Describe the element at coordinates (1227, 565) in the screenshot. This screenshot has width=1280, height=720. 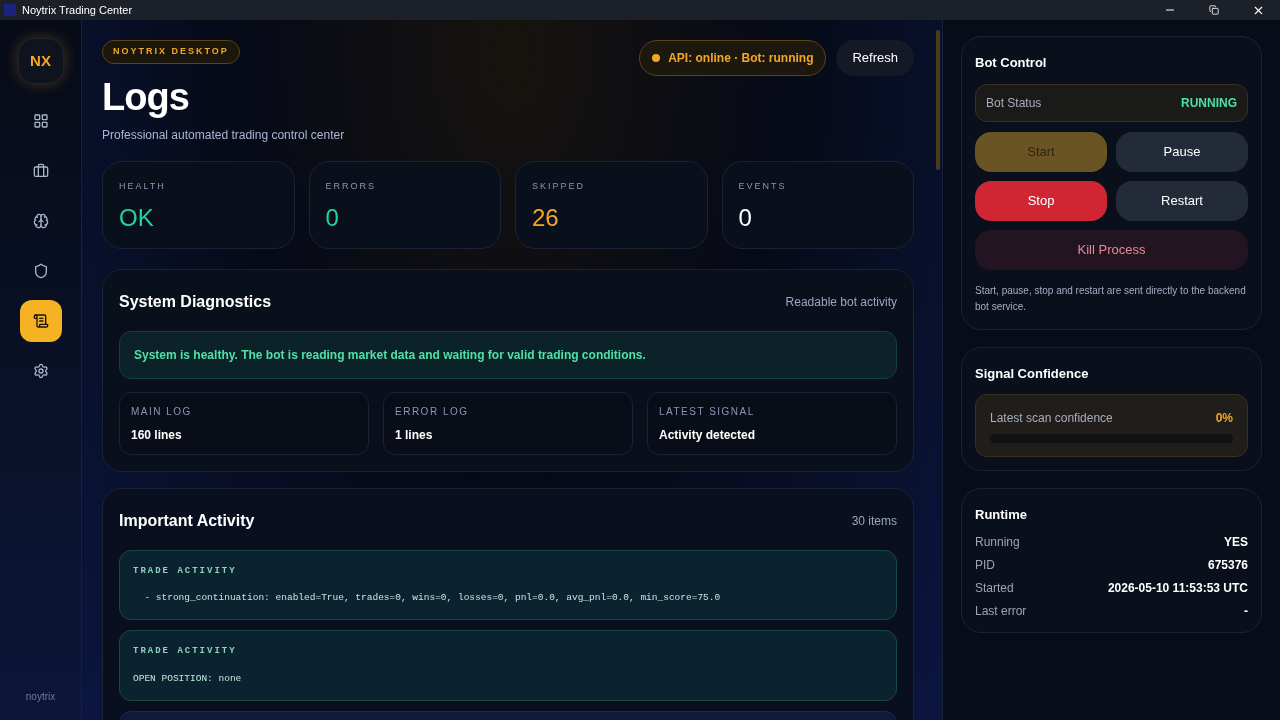
I see `runtime-value: 675376` at that location.